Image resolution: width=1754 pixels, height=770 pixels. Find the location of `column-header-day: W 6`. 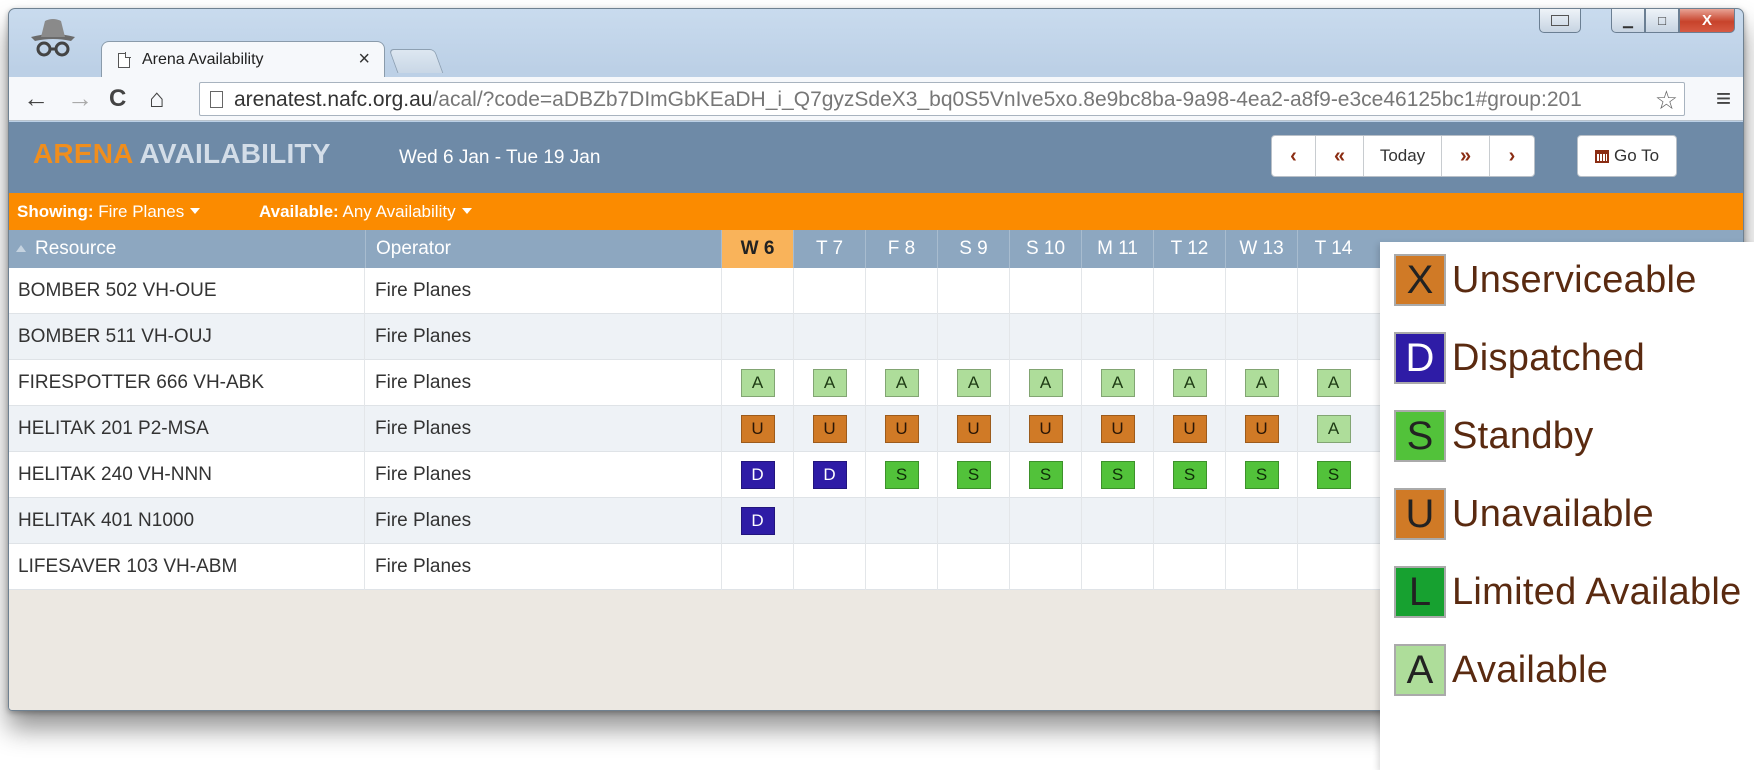

column-header-day: W 6 is located at coordinates (757, 249).